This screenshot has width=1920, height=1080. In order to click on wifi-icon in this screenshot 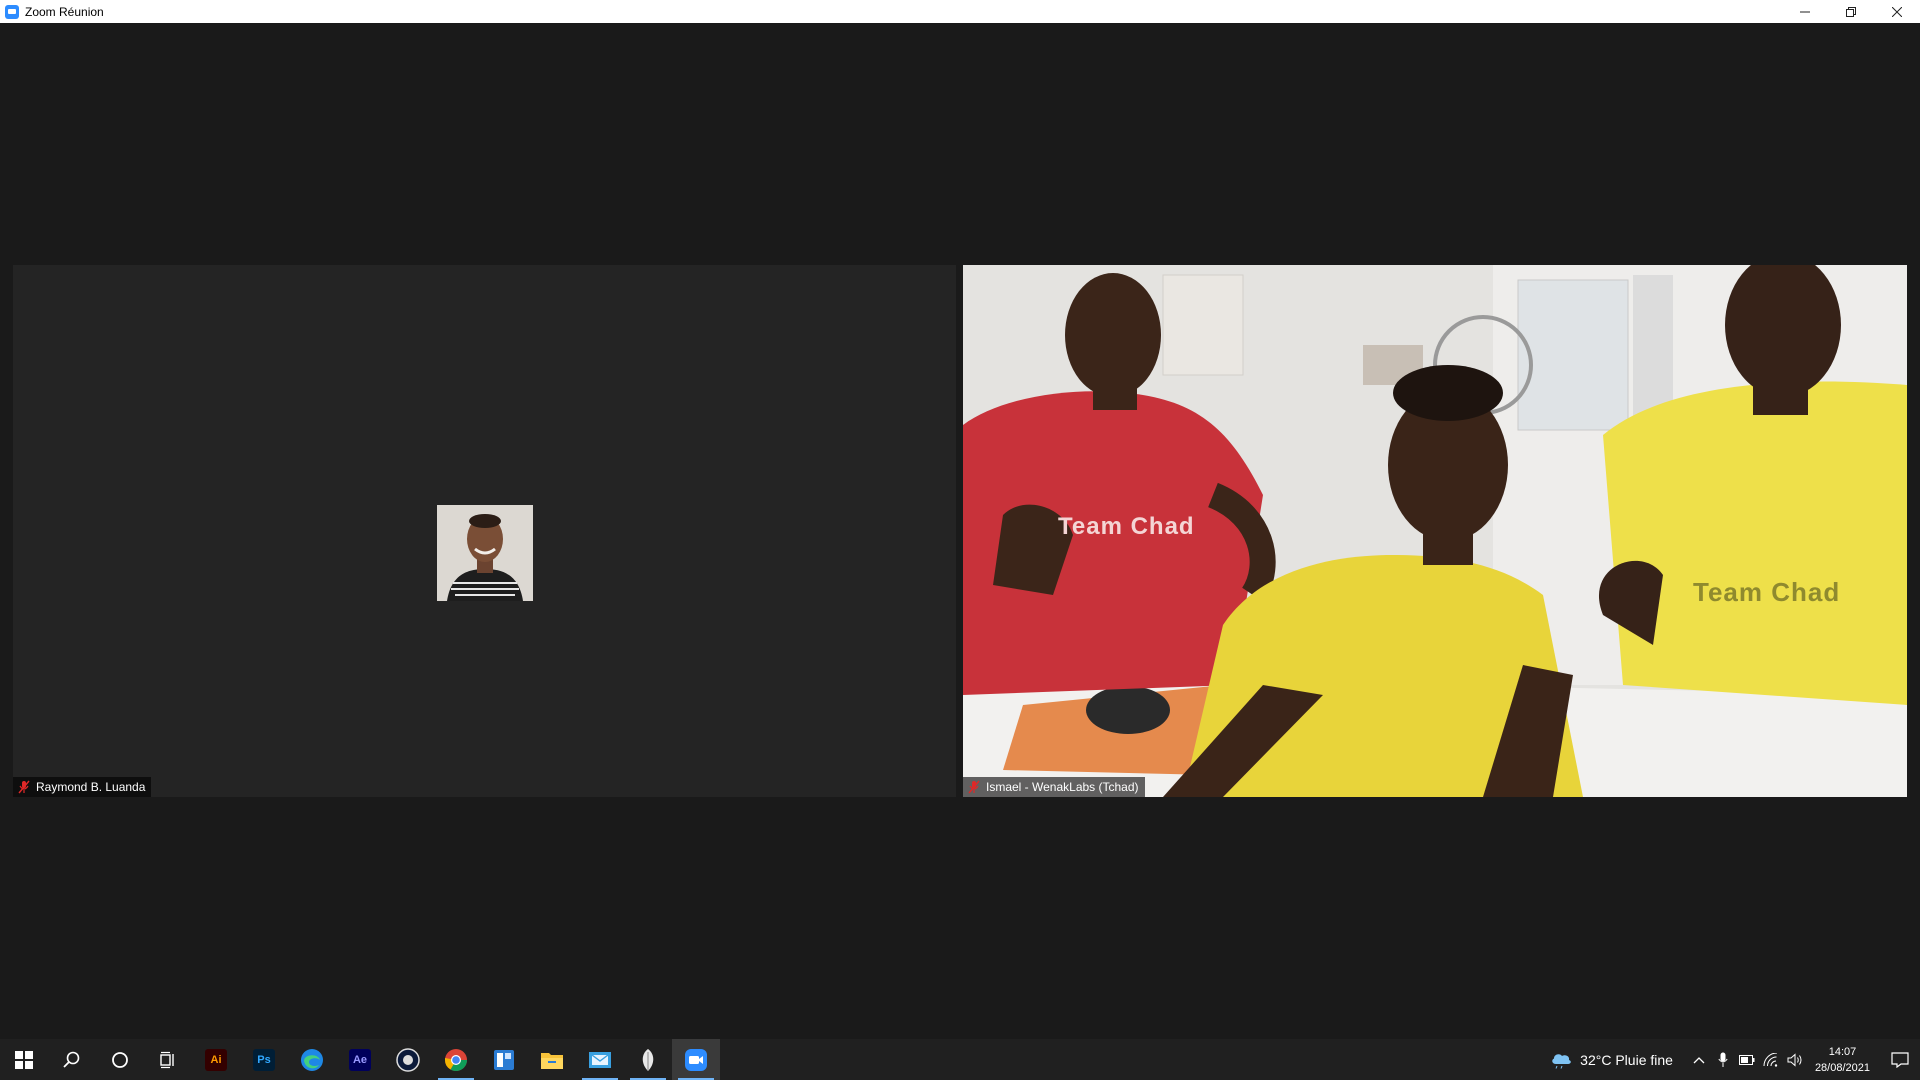, I will do `click(1770, 1059)`.